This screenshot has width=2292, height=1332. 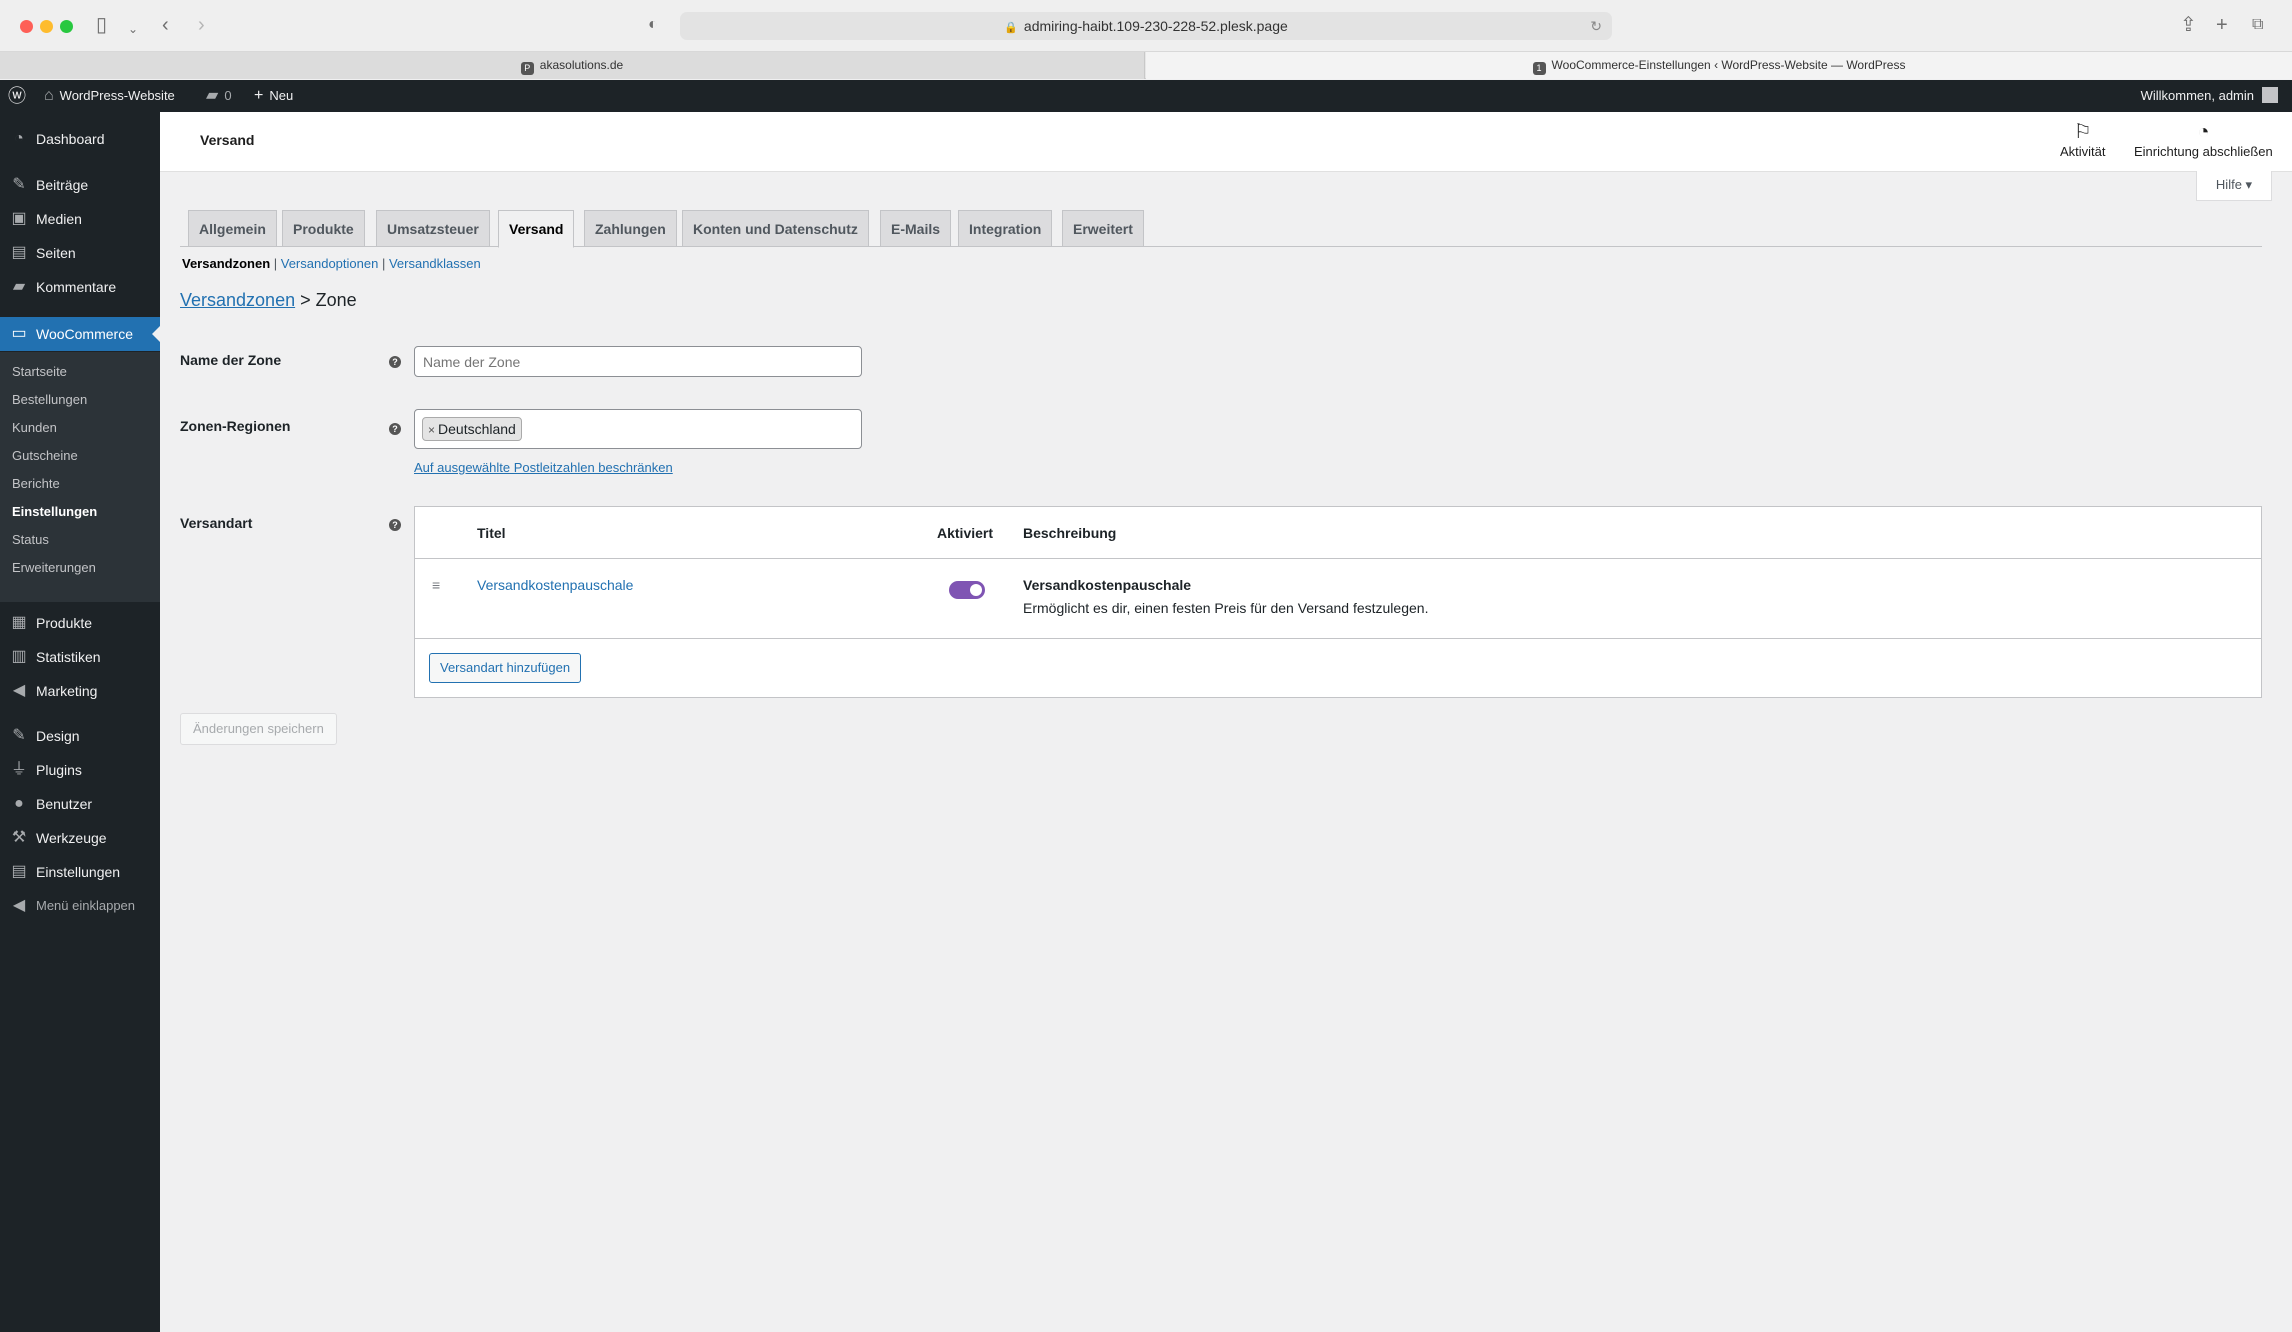 I want to click on sidebar-item-settings: ▤ Einstellungen, so click(x=80, y=872).